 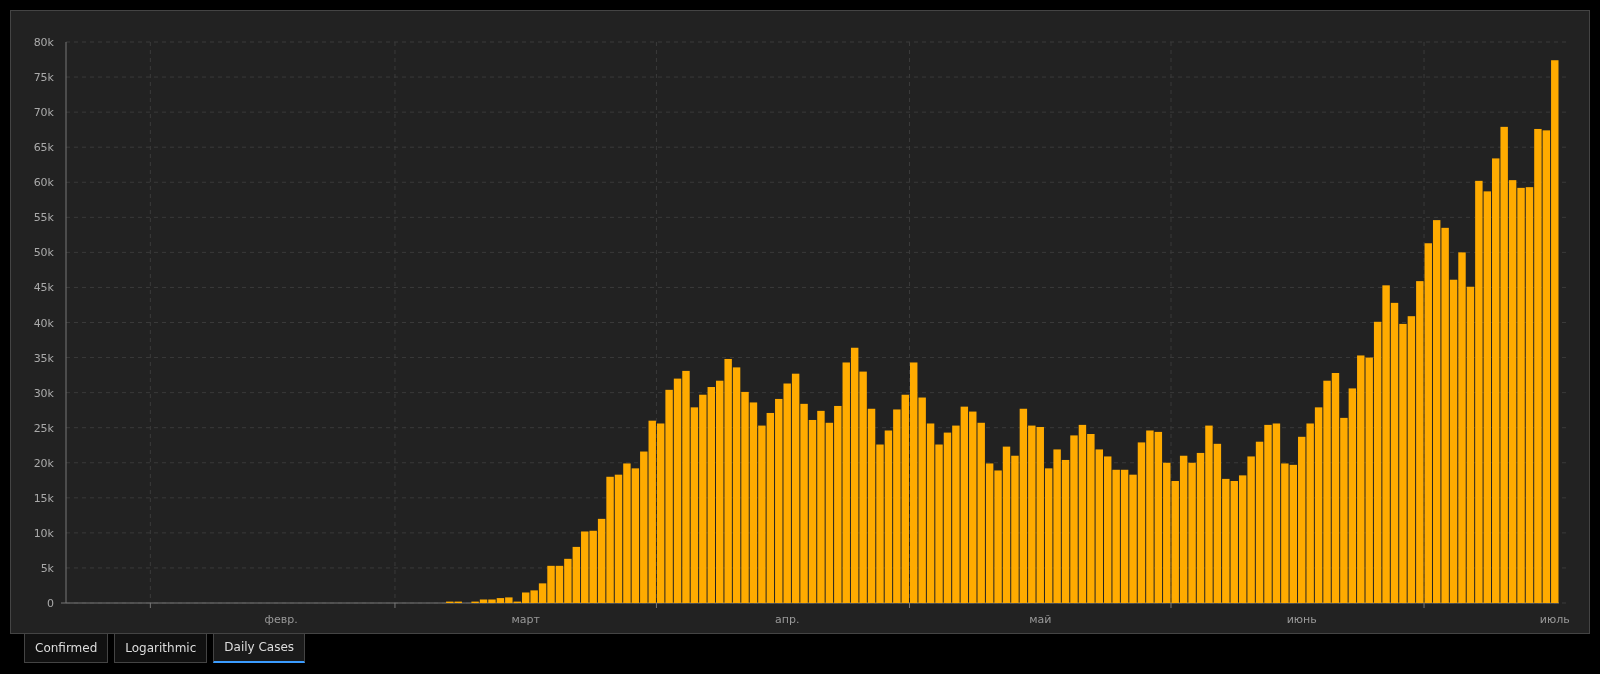 What do you see at coordinates (1040, 619) in the screenshot?
I see `x-tick-label: май` at bounding box center [1040, 619].